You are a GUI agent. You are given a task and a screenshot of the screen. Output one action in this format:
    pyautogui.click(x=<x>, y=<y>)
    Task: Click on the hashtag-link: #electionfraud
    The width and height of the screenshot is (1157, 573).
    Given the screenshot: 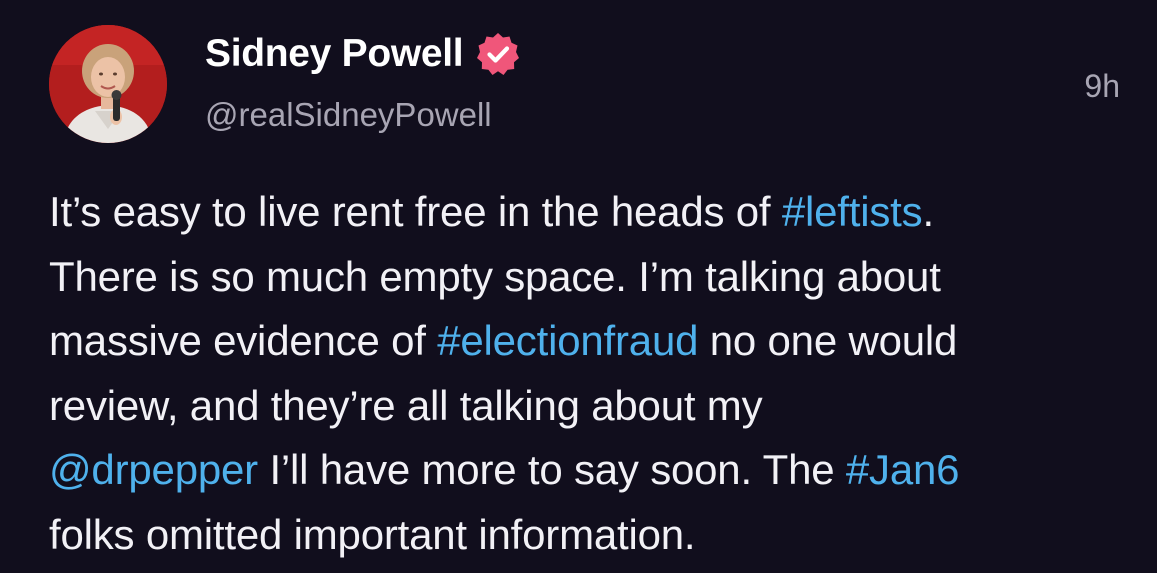 What is the action you would take?
    pyautogui.click(x=567, y=340)
    